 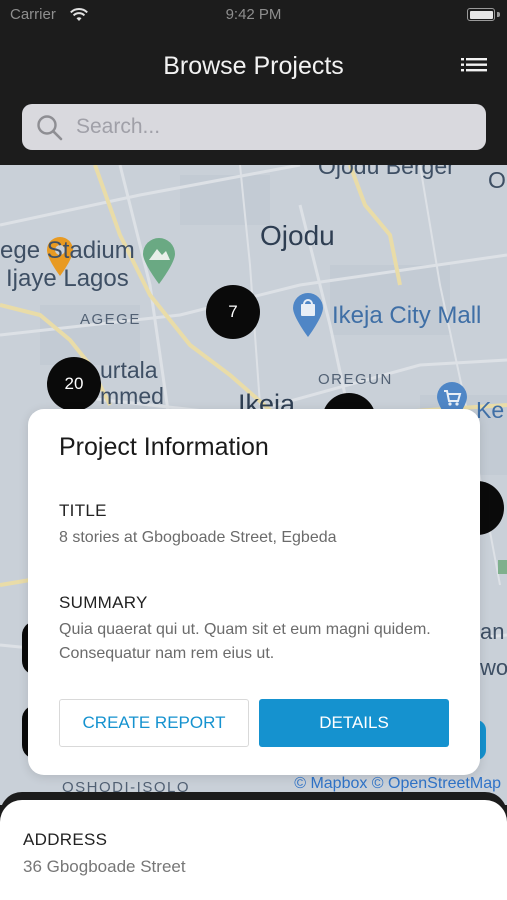 What do you see at coordinates (481, 14) in the screenshot?
I see `battery-icon` at bounding box center [481, 14].